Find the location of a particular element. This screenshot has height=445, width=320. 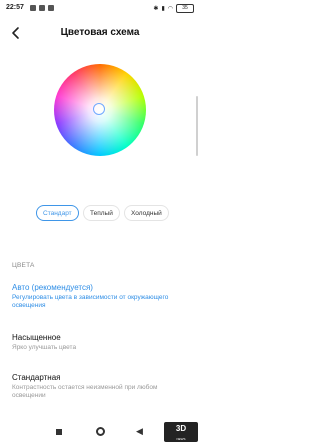

system-icons: ✱ ▮ ◠ 35 is located at coordinates (173, 8).